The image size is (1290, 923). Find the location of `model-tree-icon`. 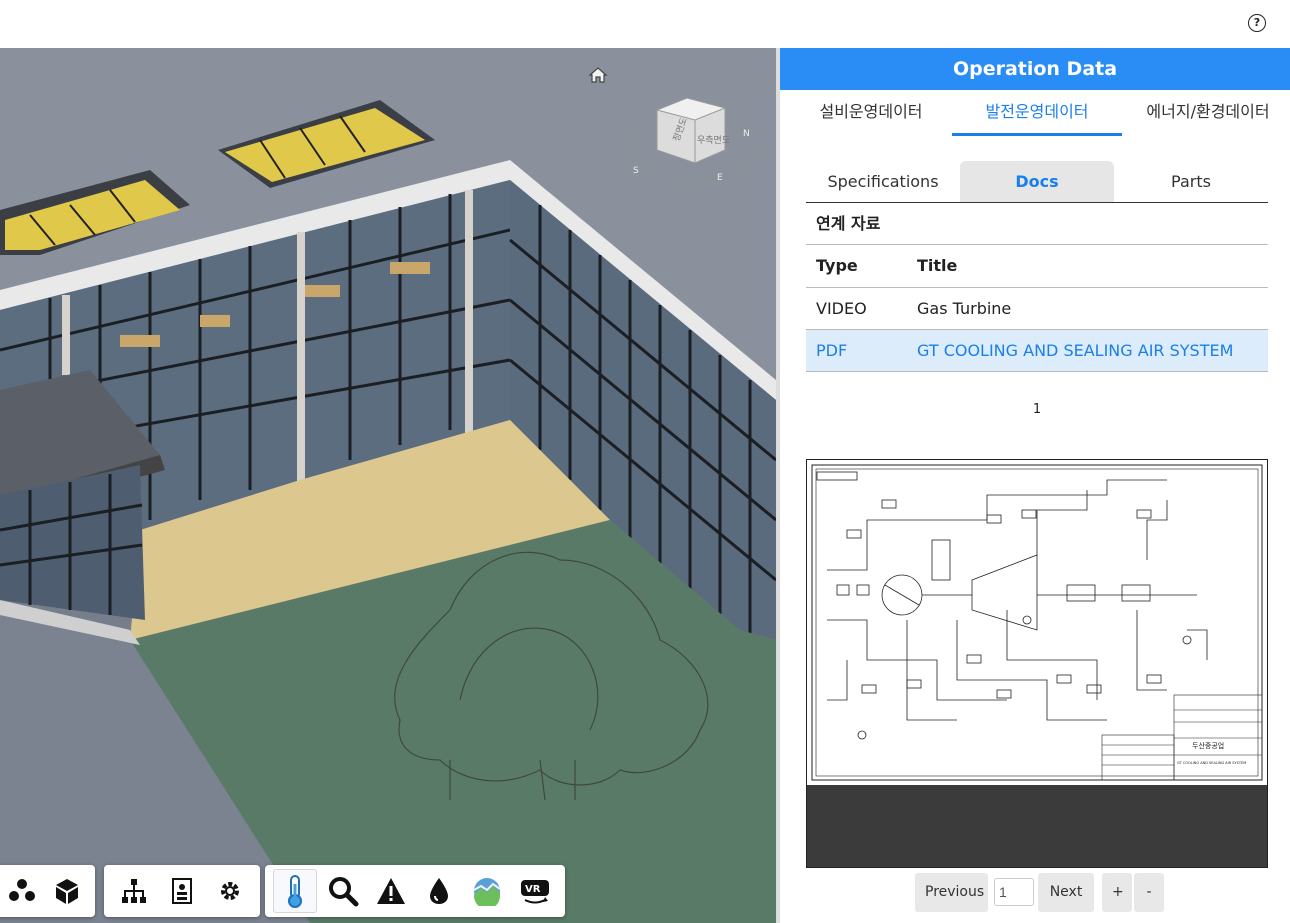

model-tree-icon is located at coordinates (134, 891).